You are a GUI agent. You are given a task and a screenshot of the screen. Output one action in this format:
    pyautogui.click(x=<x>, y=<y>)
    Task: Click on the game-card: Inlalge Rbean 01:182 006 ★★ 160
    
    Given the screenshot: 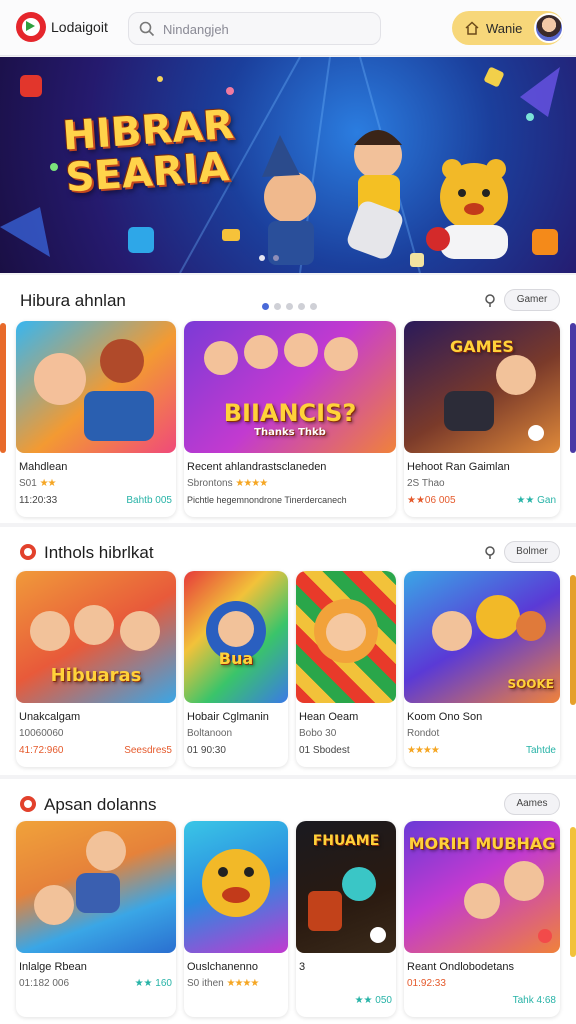 What is the action you would take?
    pyautogui.click(x=96, y=919)
    